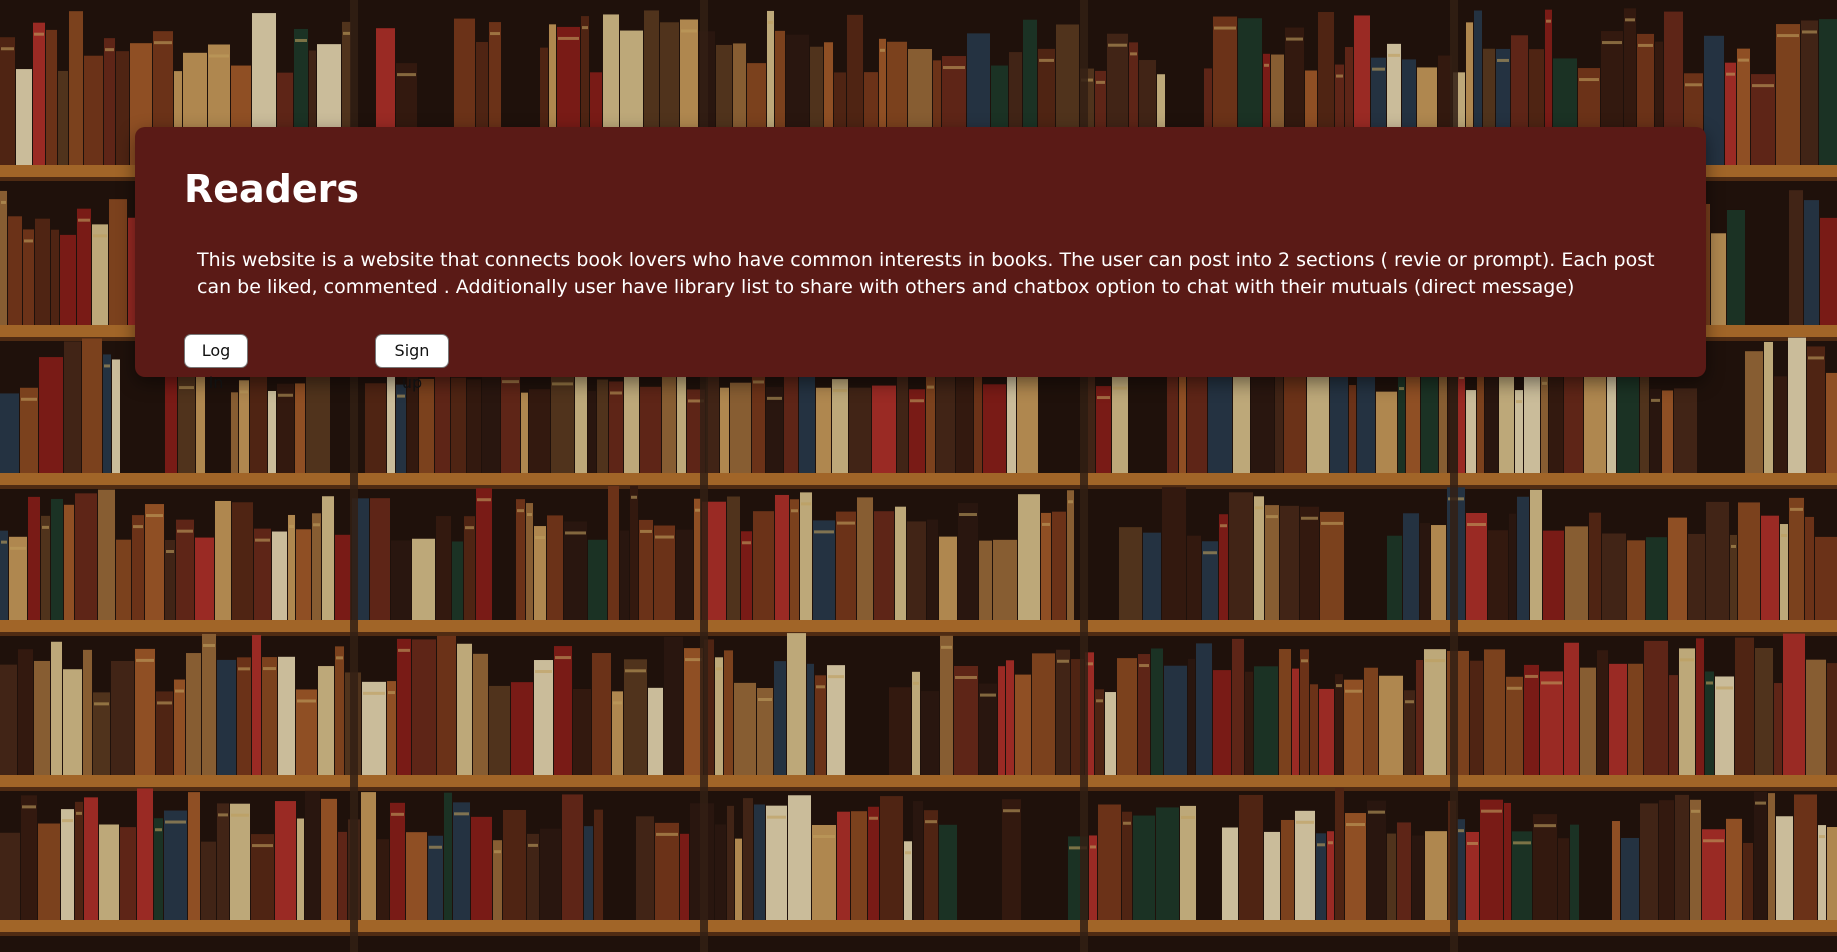 This screenshot has height=952, width=1837. Describe the element at coordinates (272, 189) in the screenshot. I see `site-title: Readers` at that location.